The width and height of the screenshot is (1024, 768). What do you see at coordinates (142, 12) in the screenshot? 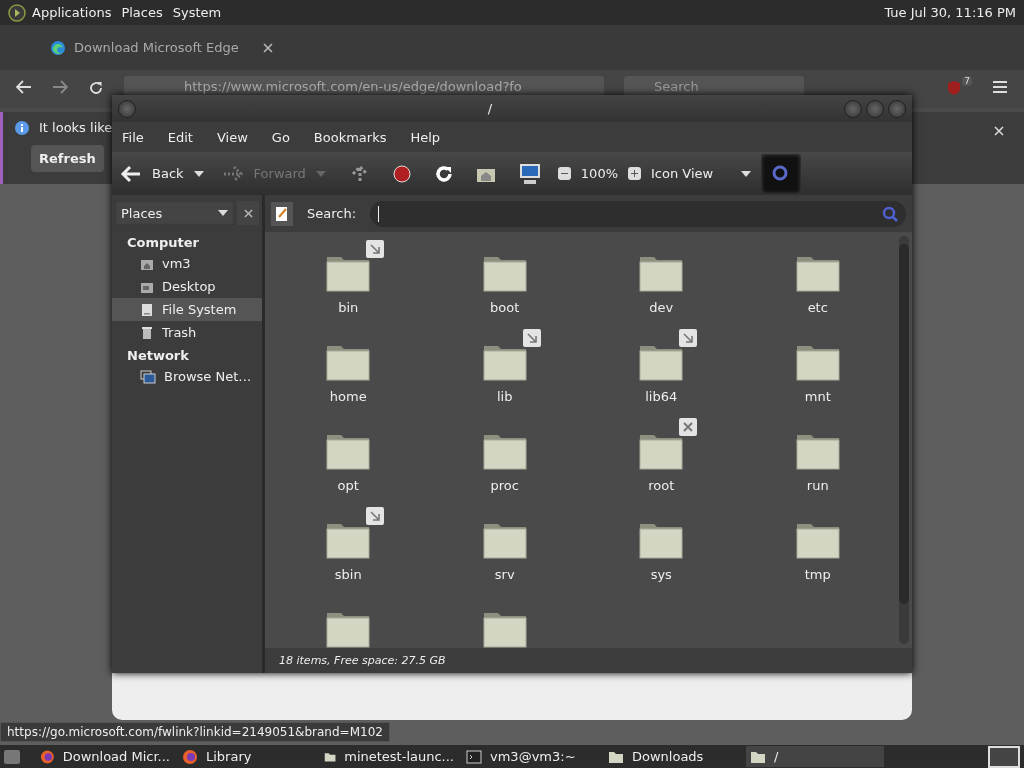
I see `panel-menu: Places` at bounding box center [142, 12].